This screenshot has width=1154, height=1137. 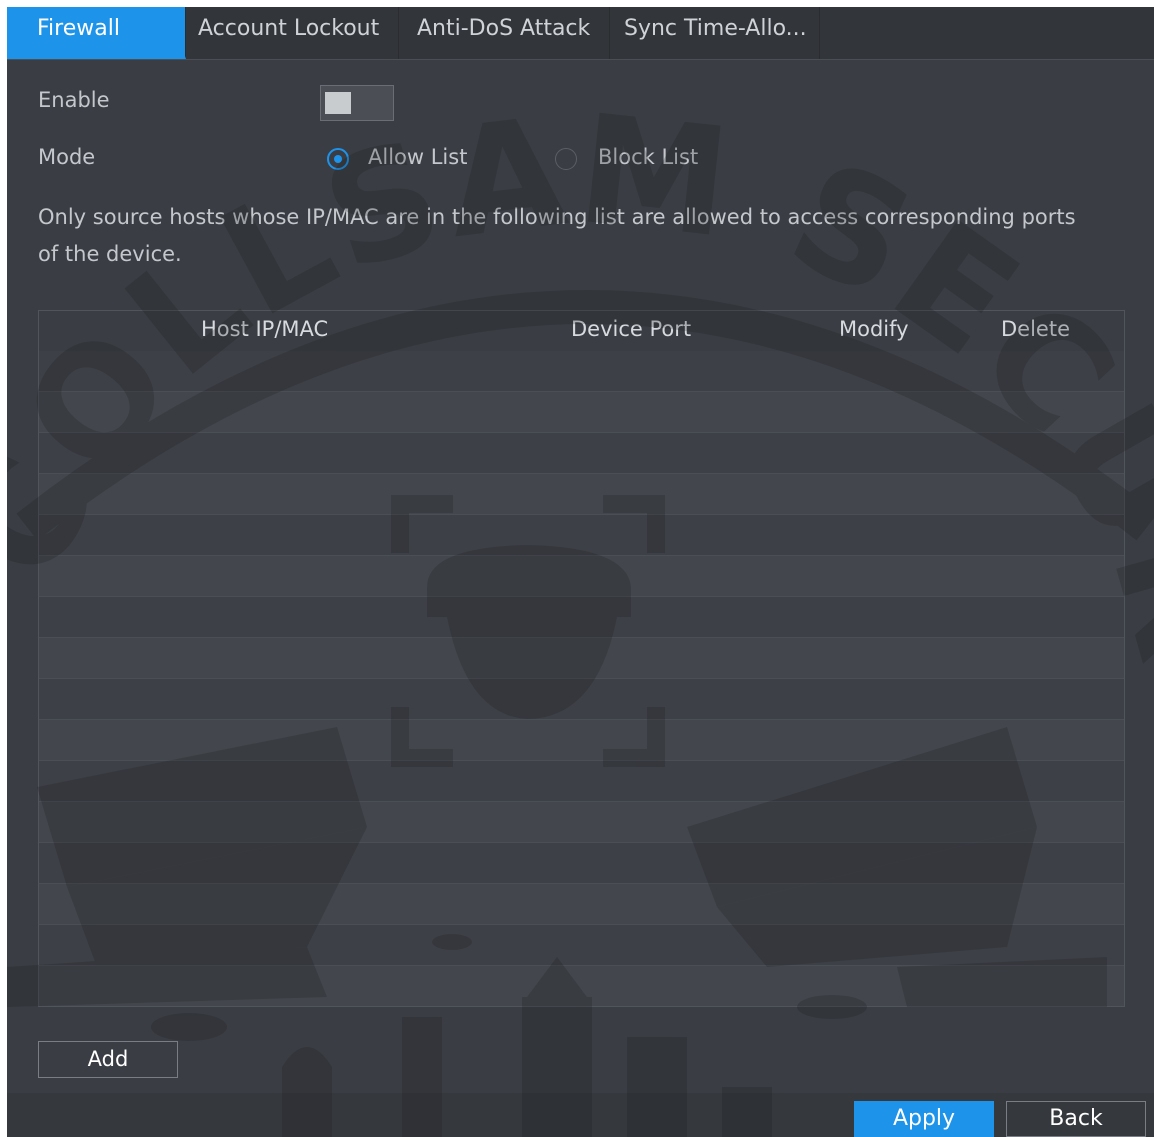 I want to click on enable-toggle, so click(x=357, y=103).